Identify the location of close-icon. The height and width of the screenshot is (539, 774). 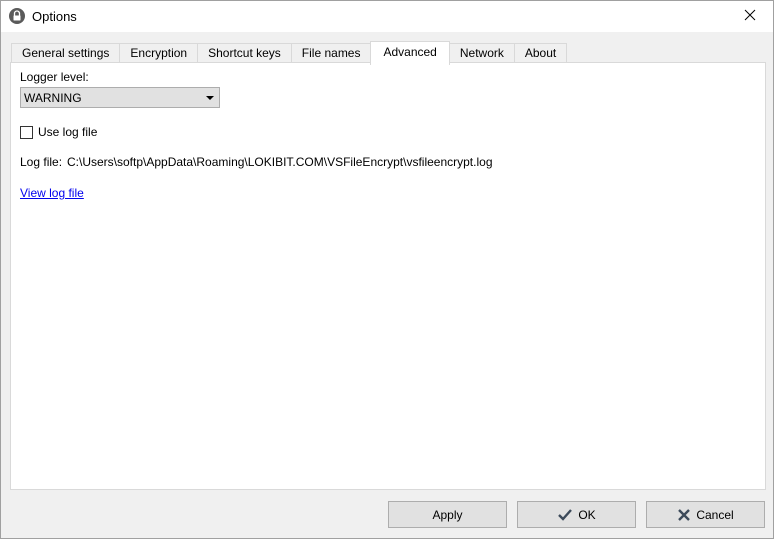
(750, 16).